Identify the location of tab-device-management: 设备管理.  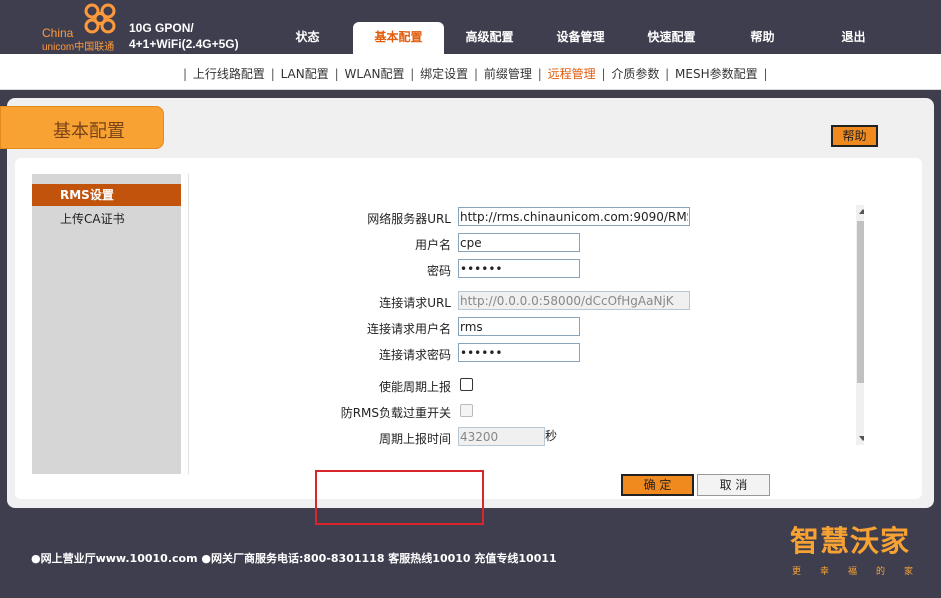
(580, 38).